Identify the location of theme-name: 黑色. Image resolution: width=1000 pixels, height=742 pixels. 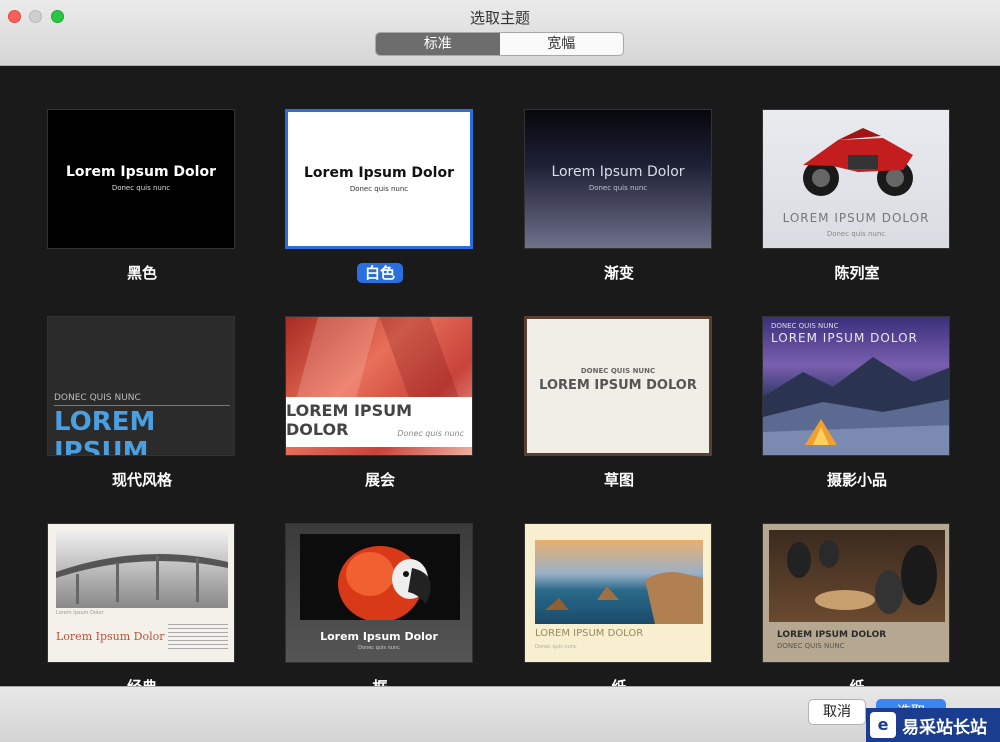
(141, 273).